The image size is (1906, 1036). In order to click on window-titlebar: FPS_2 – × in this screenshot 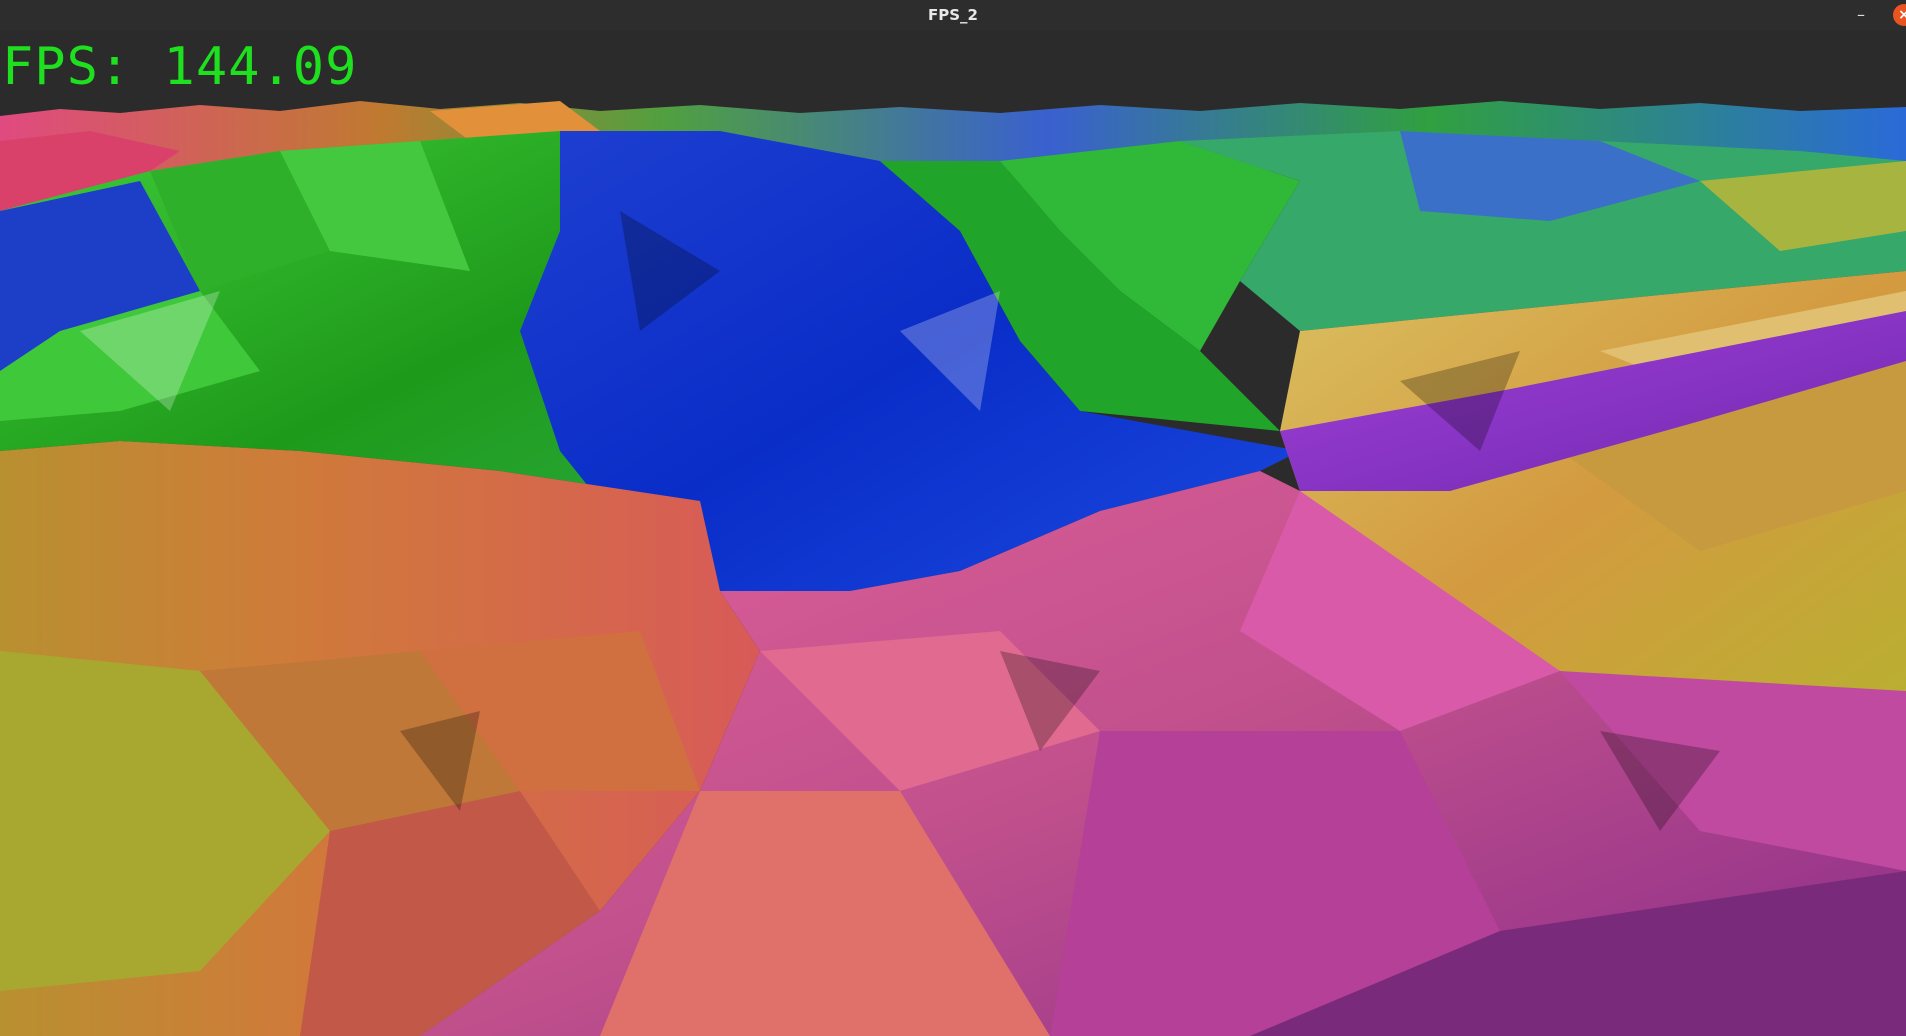, I will do `click(953, 16)`.